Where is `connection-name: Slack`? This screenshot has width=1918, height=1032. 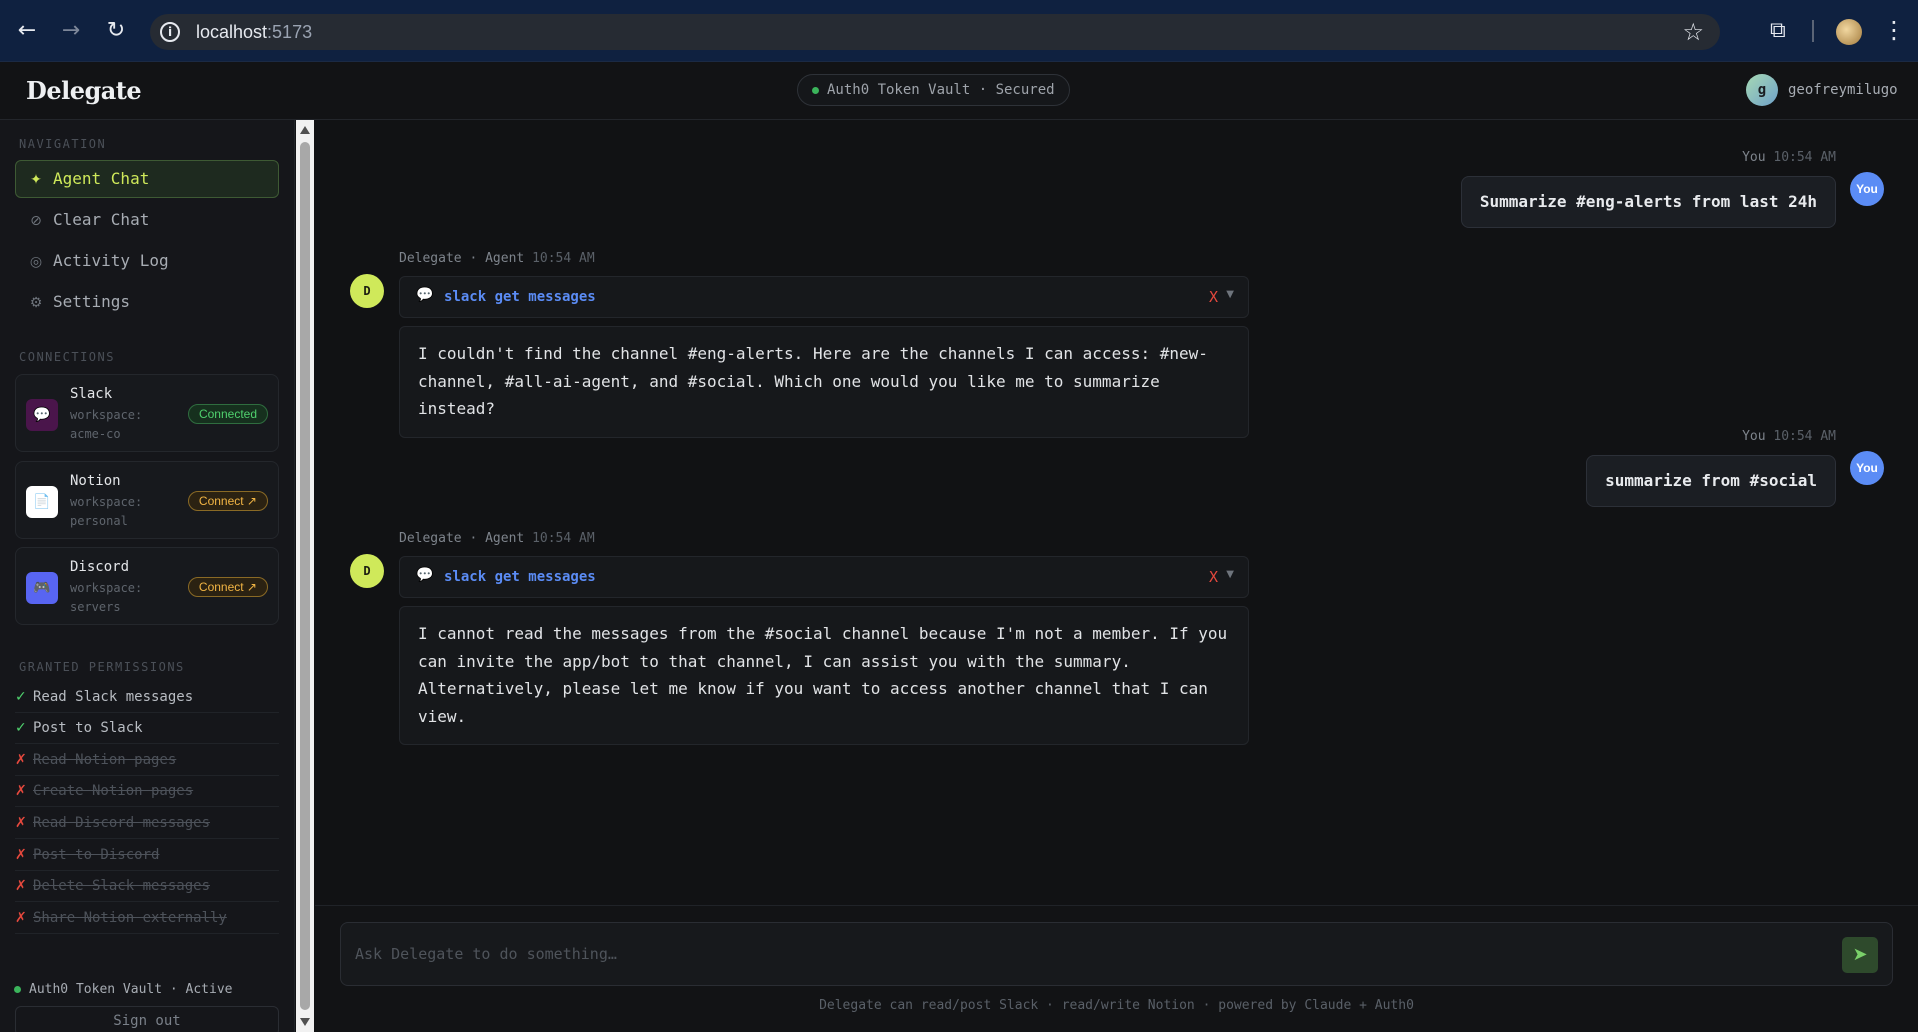
connection-name: Slack is located at coordinates (91, 394).